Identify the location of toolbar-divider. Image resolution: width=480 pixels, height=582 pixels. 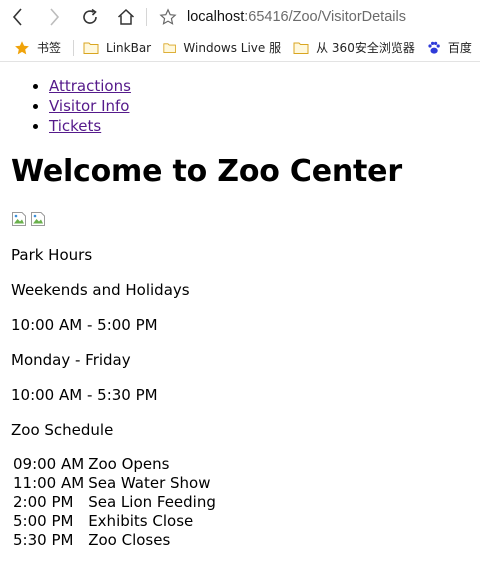
(146, 17).